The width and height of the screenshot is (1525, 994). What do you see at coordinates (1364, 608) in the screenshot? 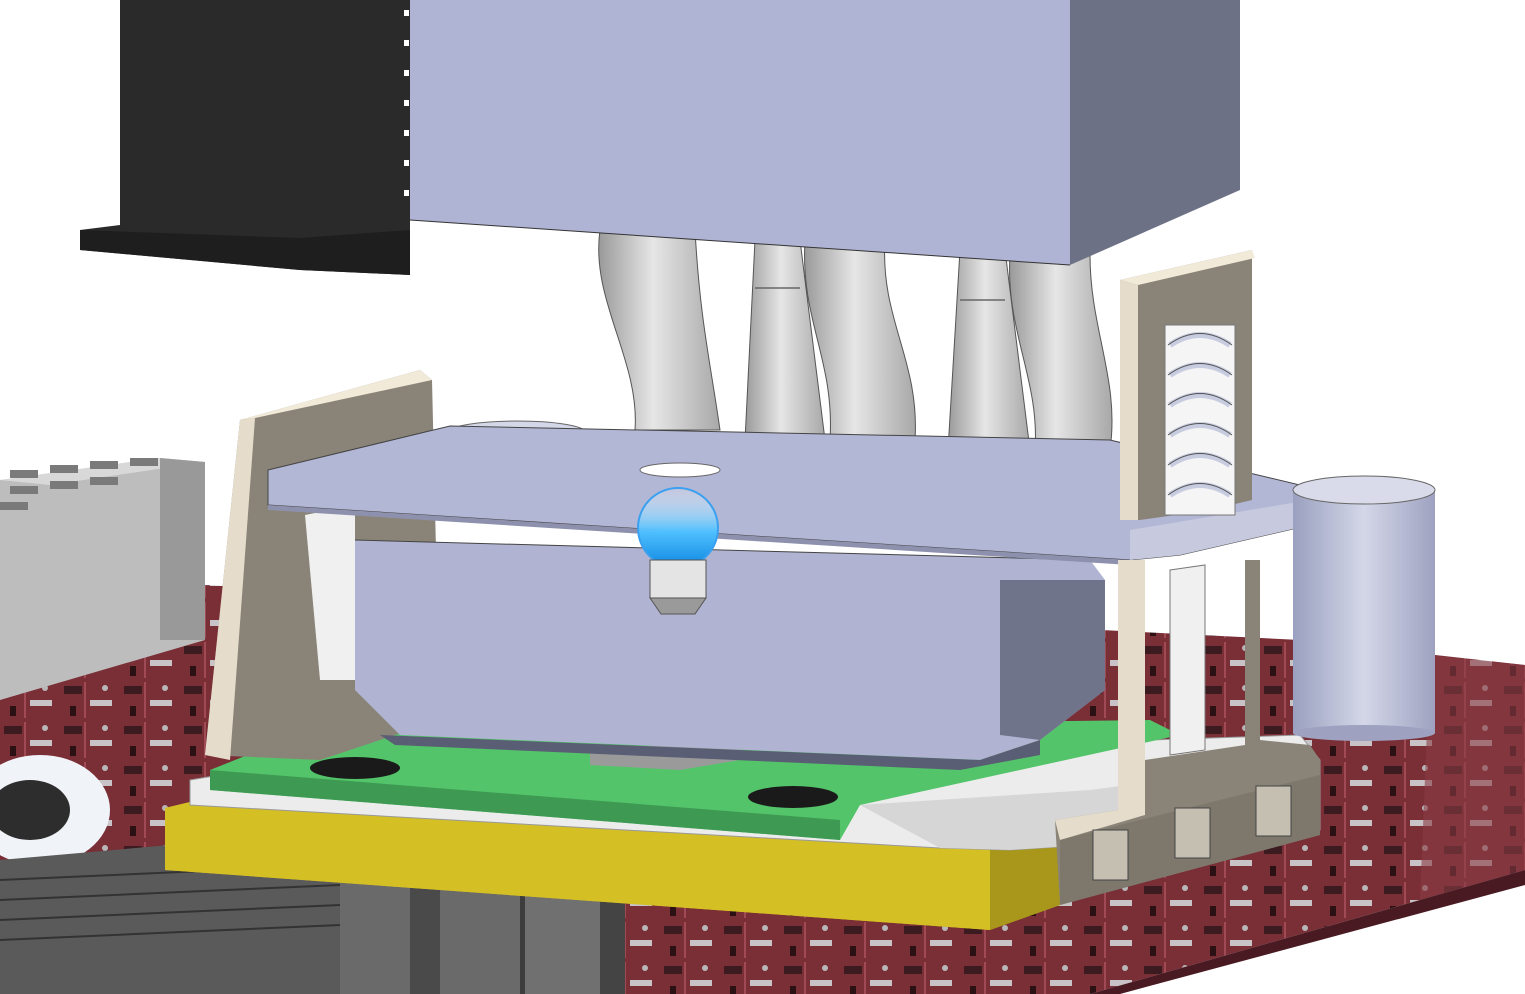
I see `right-standoff` at bounding box center [1364, 608].